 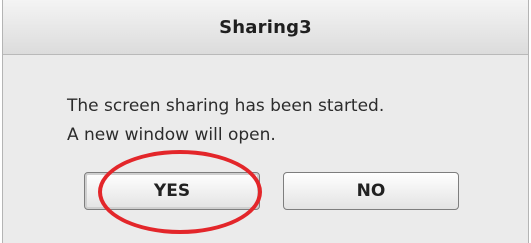 I want to click on yes-button-label: YES, so click(x=172, y=191).